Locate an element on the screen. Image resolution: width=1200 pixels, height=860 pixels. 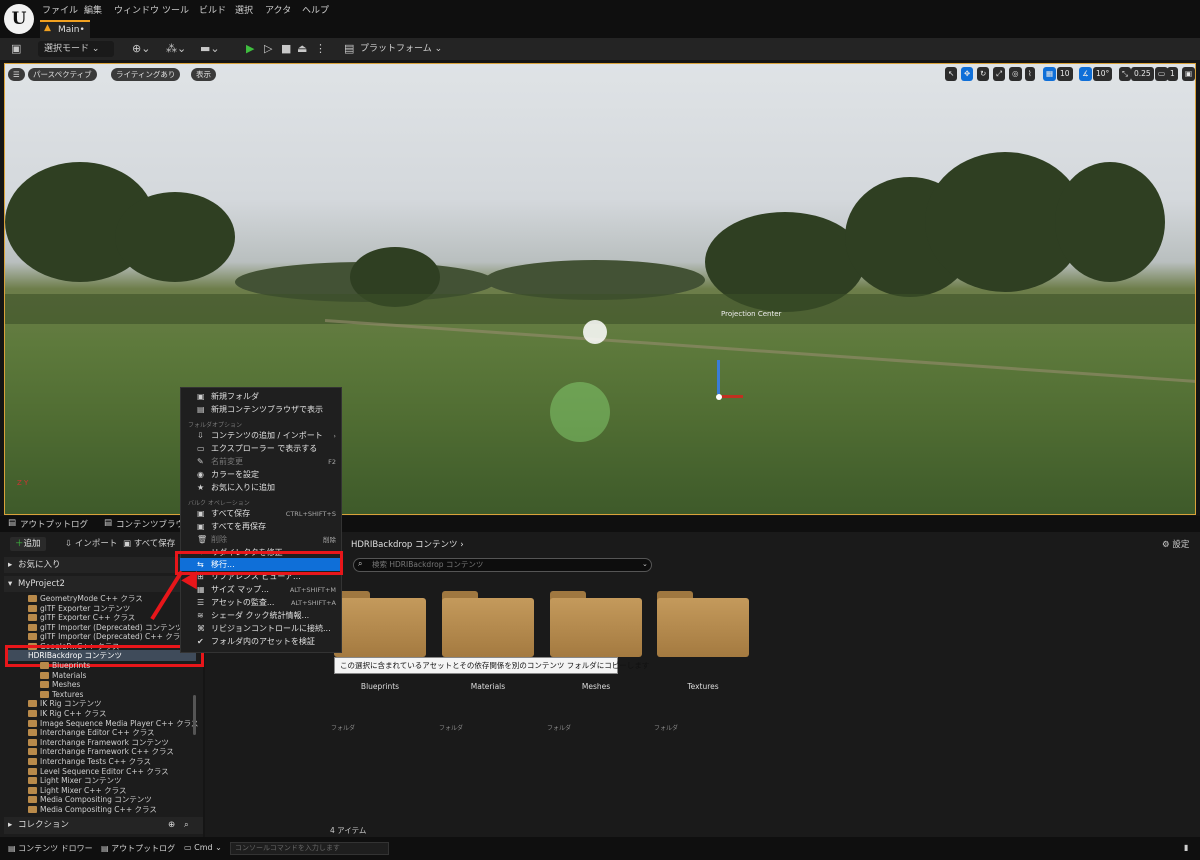
folder-tile-meshes is located at coordinates (596, 624).